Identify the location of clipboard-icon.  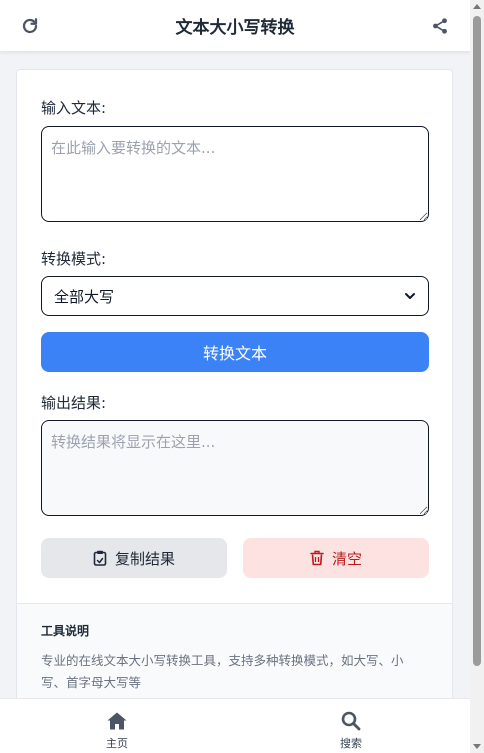
(100, 558).